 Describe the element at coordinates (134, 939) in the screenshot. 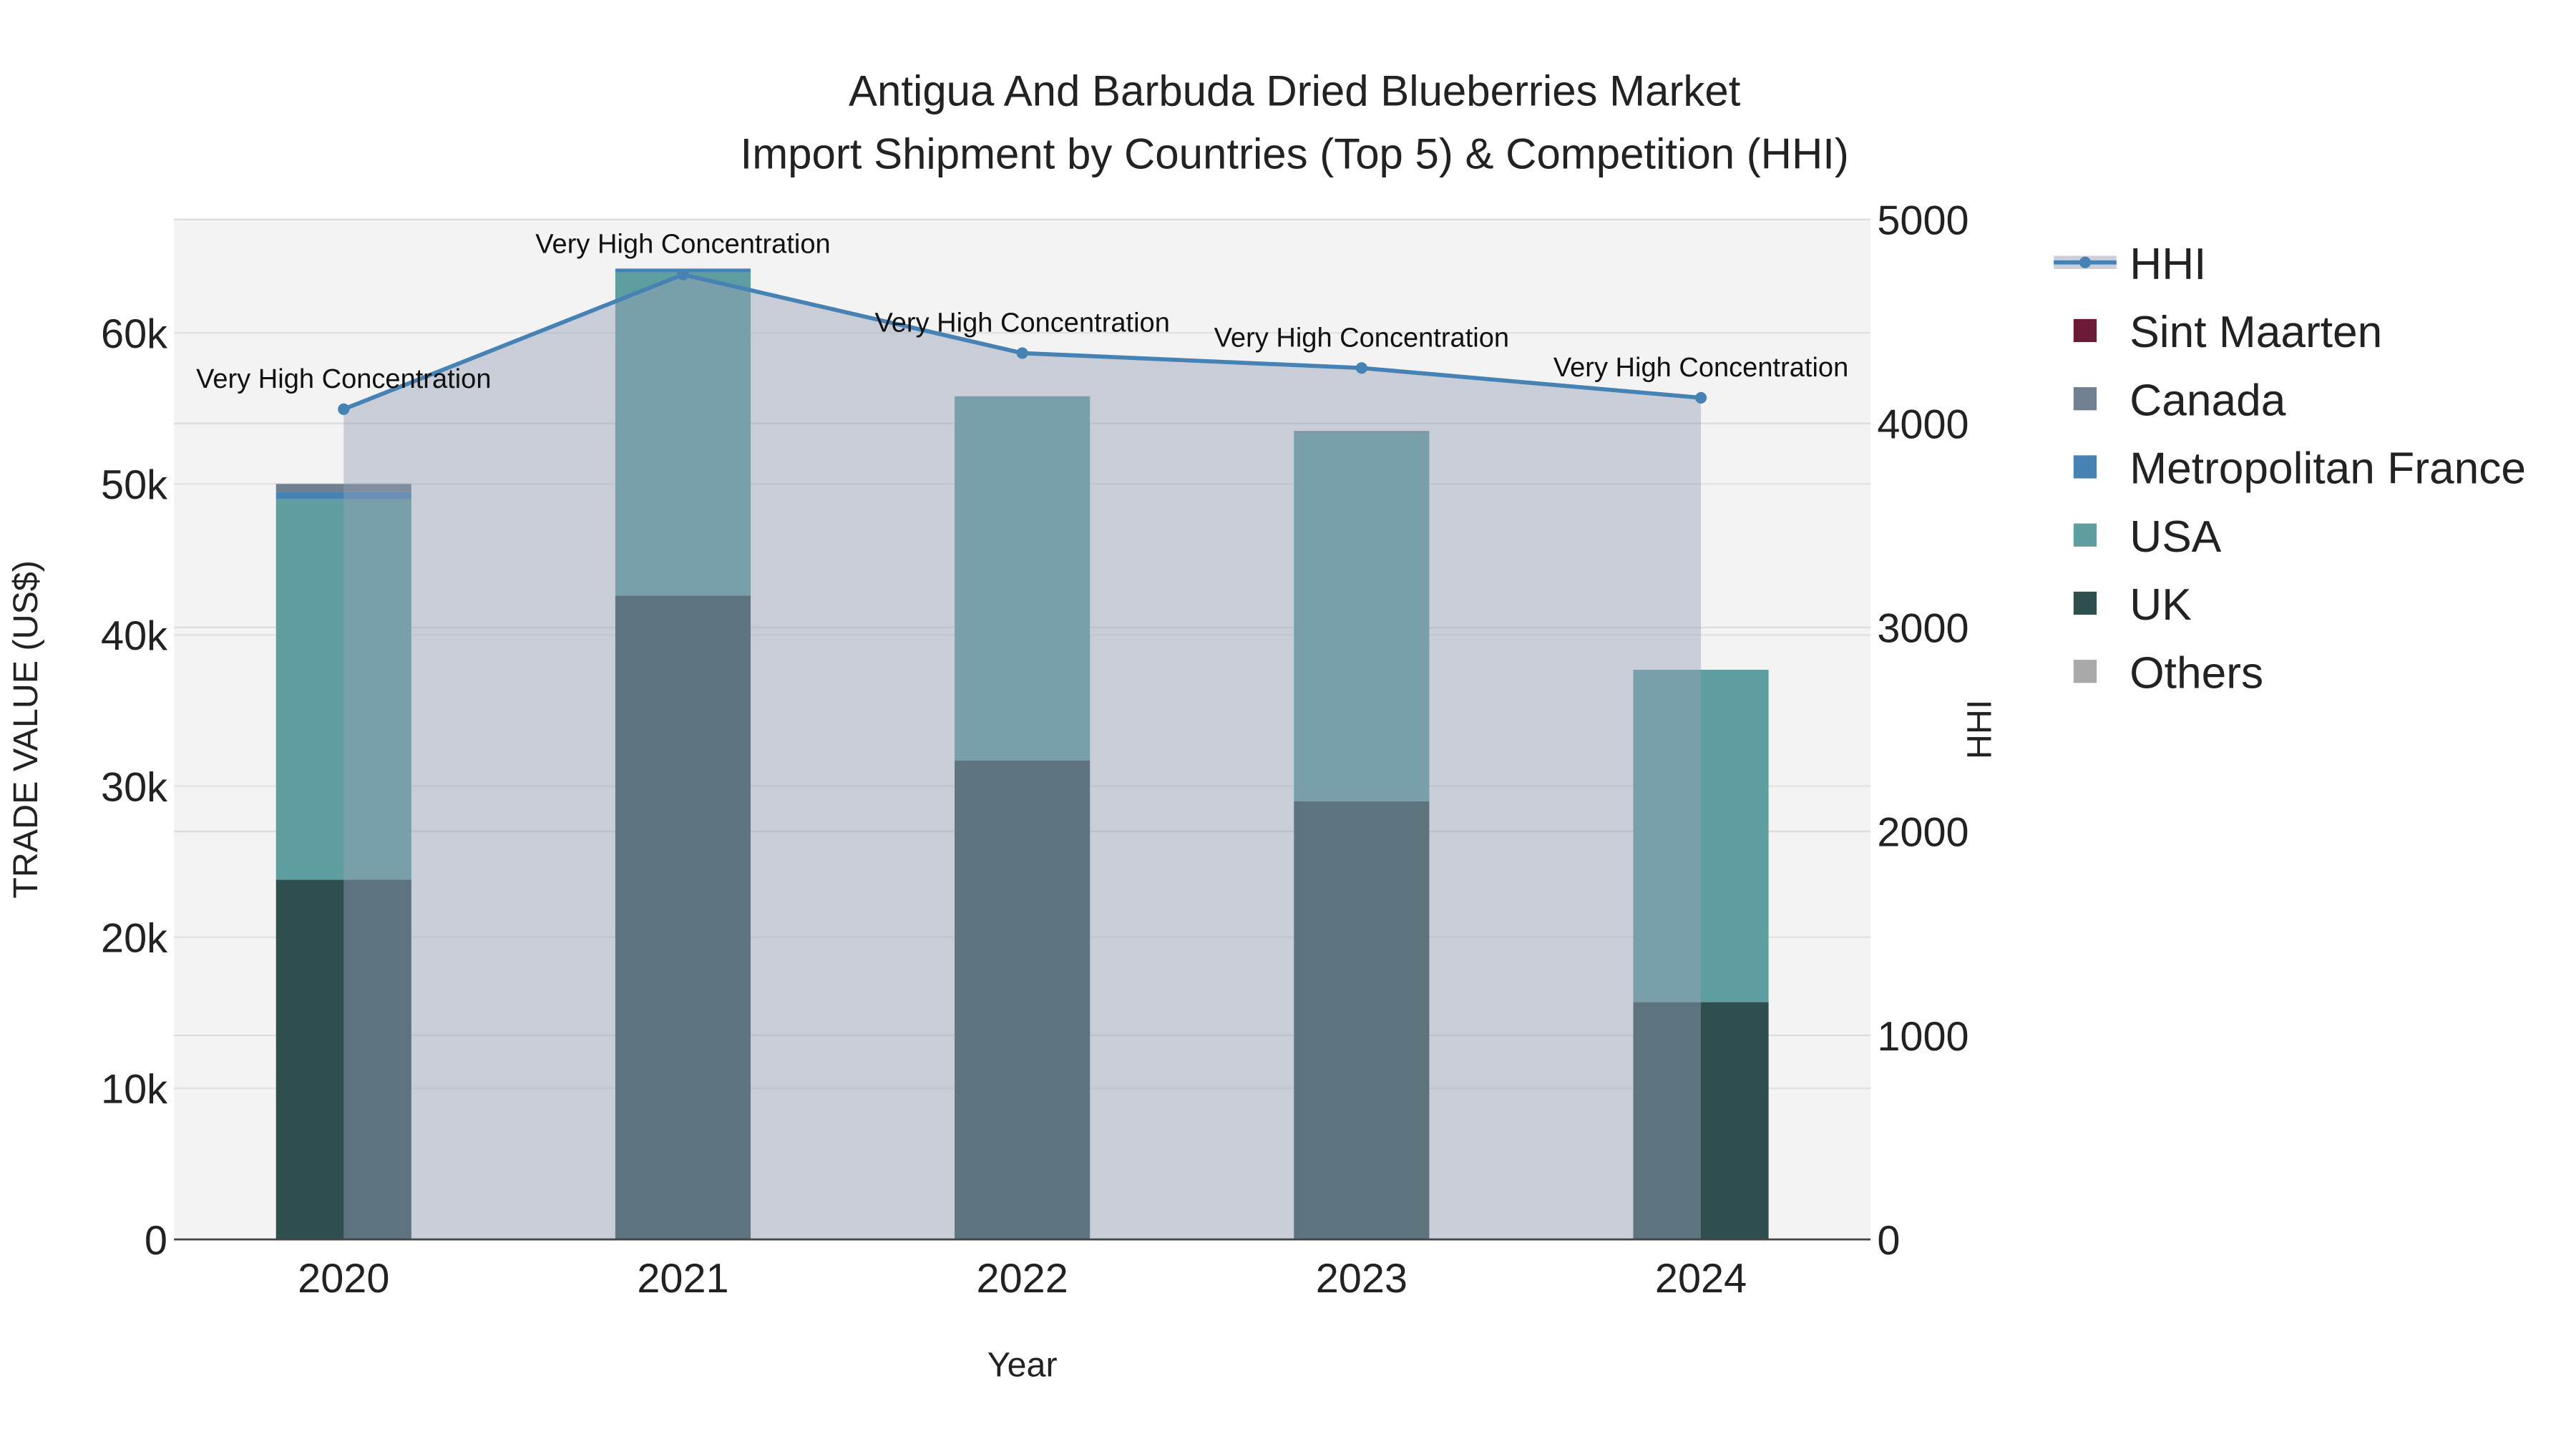

I see `y-tick-label: 20k` at that location.